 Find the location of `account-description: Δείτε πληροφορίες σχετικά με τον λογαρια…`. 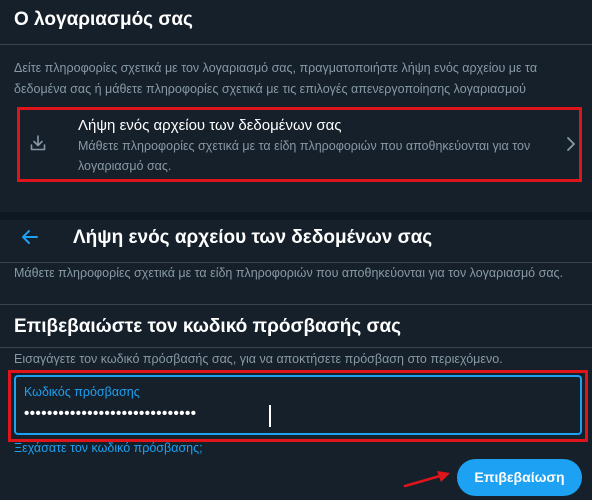

account-description: Δείτε πληροφορίες σχετικά με τον λογαρια… is located at coordinates (276, 78).